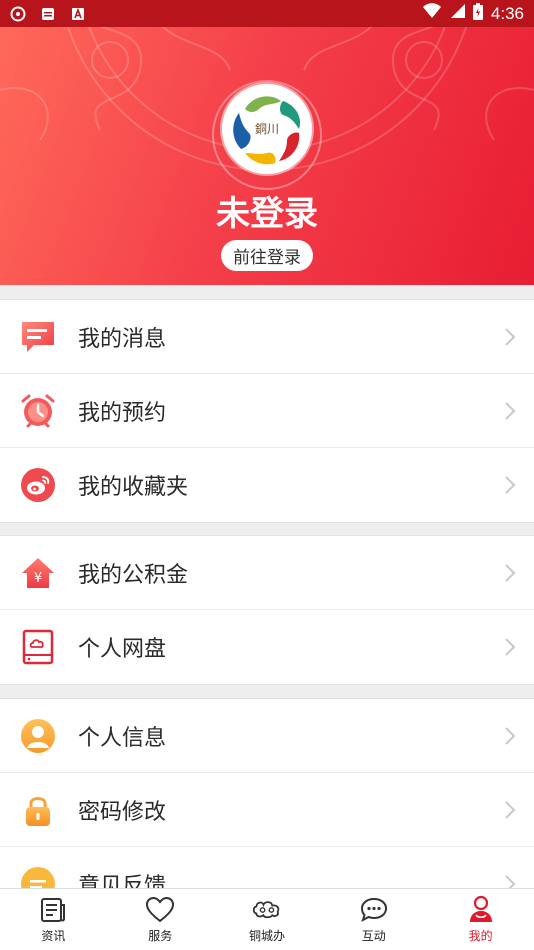 The height and width of the screenshot is (950, 534). Describe the element at coordinates (38, 337) in the screenshot. I see `message-icon` at that location.